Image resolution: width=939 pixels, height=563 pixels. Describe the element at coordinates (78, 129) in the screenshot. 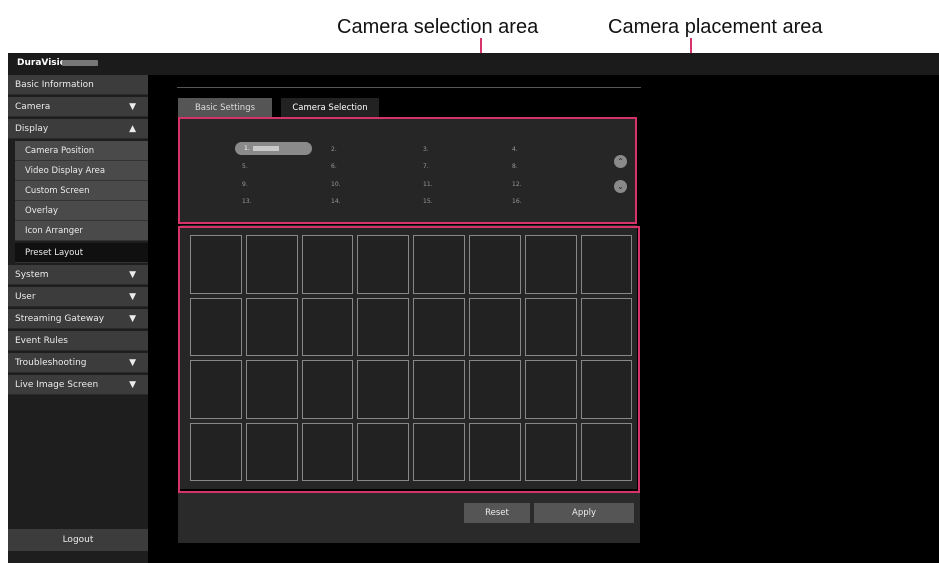

I see `sidebar-item-display: Display ▲` at that location.